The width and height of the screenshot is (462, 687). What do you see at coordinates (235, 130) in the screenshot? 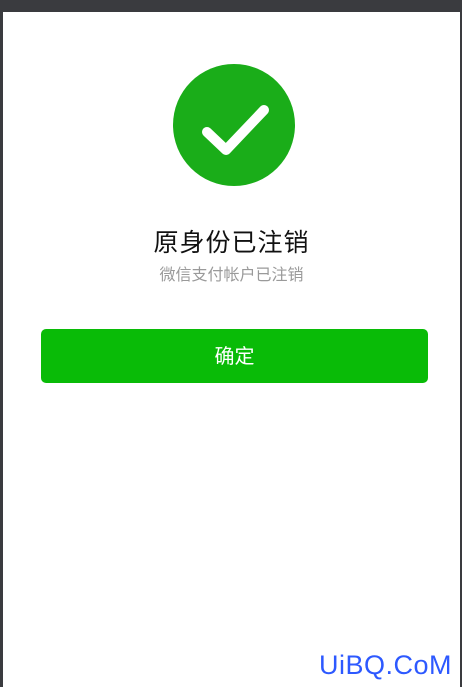
I see `checkmark-icon` at bounding box center [235, 130].